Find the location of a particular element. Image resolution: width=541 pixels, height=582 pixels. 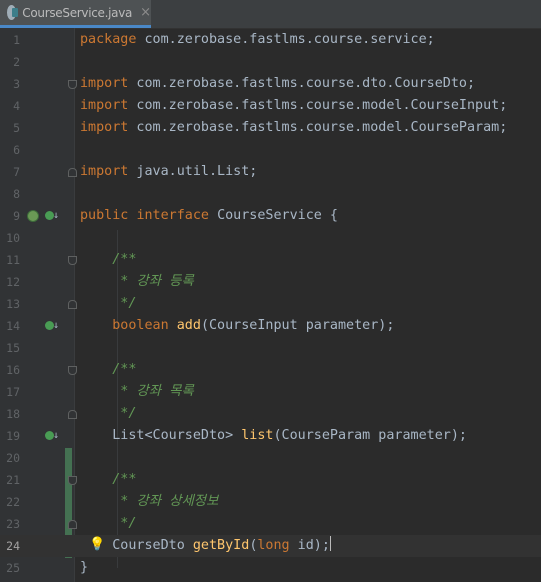

method-name: add is located at coordinates (188, 325).